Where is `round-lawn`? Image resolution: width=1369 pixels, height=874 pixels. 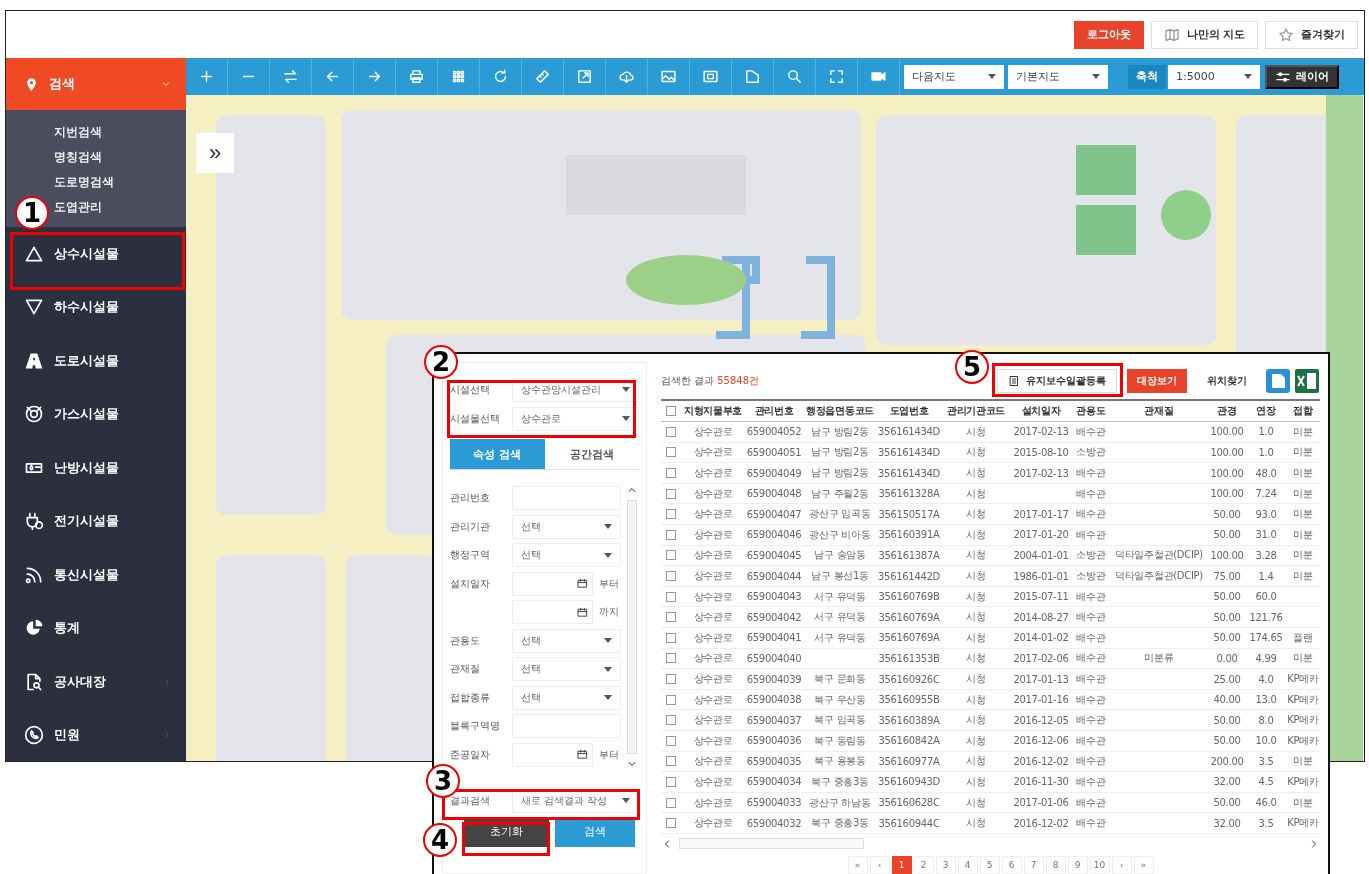 round-lawn is located at coordinates (1186, 215).